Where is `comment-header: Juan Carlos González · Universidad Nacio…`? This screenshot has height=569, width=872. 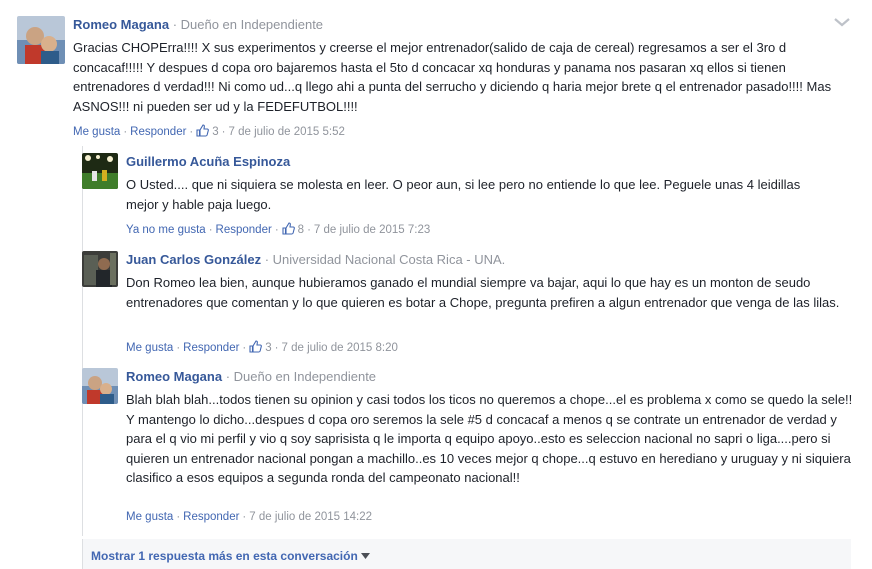 comment-header: Juan Carlos González · Universidad Nacio… is located at coordinates (315, 260).